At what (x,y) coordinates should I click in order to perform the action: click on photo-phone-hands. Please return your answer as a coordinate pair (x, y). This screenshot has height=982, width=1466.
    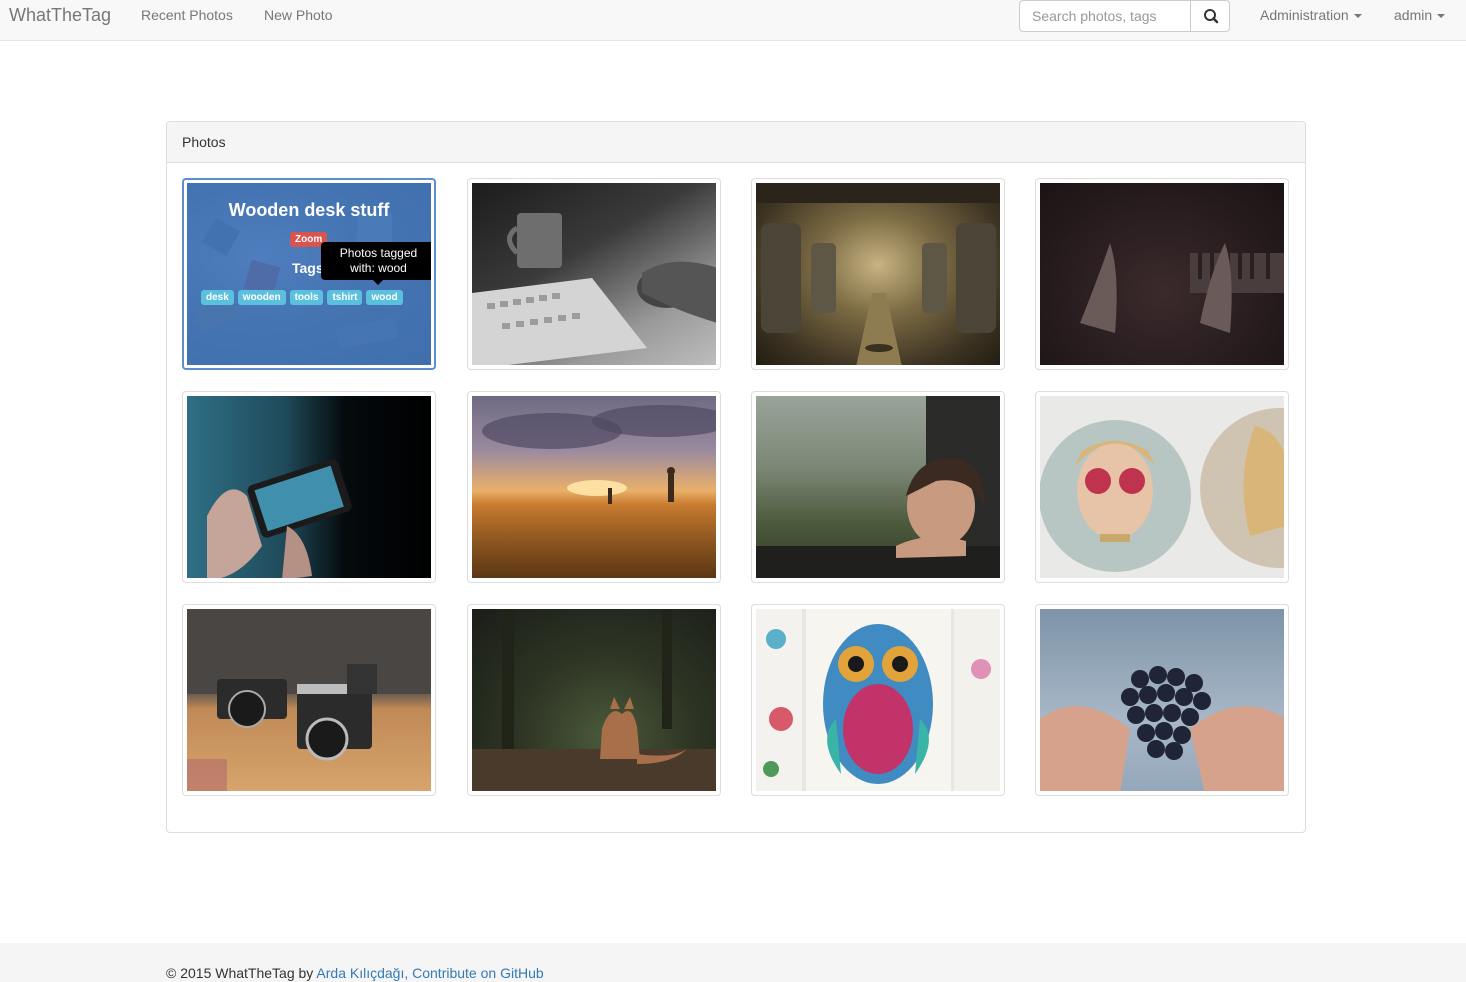
    Looking at the image, I should click on (309, 487).